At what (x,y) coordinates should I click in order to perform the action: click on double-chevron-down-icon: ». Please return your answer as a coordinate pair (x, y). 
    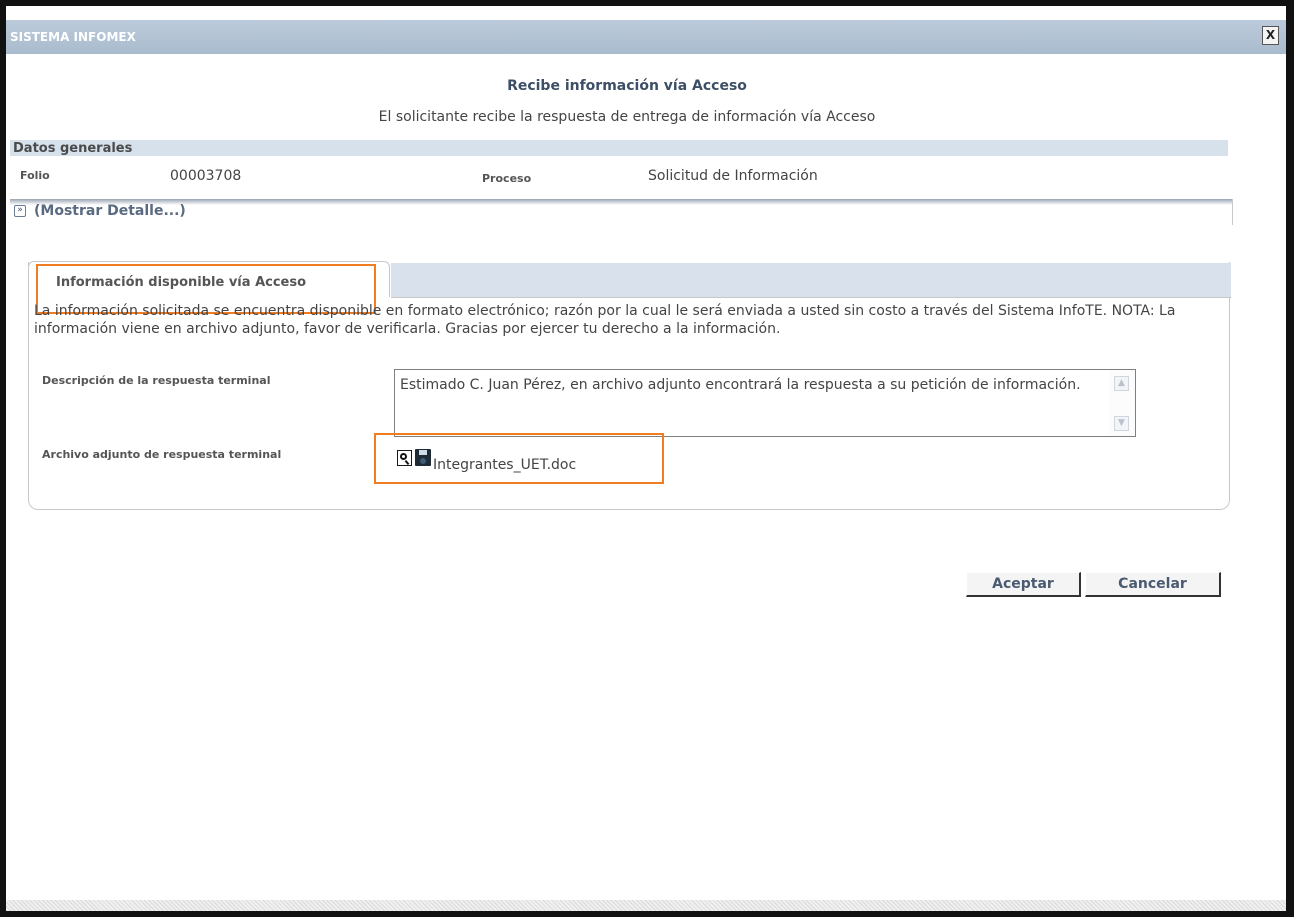
    Looking at the image, I should click on (20, 211).